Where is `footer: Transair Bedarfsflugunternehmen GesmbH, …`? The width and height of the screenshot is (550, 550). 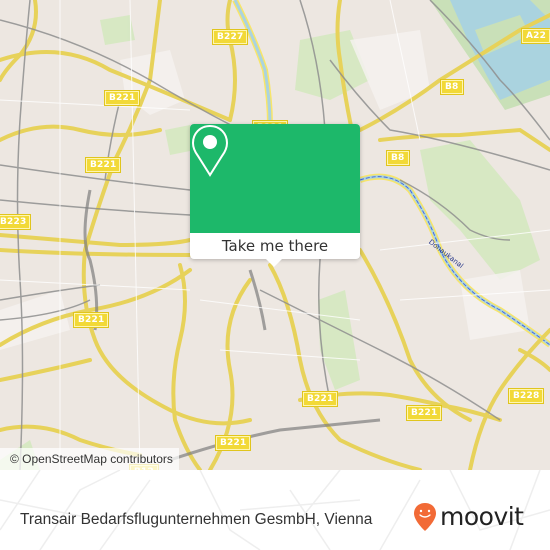 footer: Transair Bedarfsflugunternehmen GesmbH, … is located at coordinates (275, 510).